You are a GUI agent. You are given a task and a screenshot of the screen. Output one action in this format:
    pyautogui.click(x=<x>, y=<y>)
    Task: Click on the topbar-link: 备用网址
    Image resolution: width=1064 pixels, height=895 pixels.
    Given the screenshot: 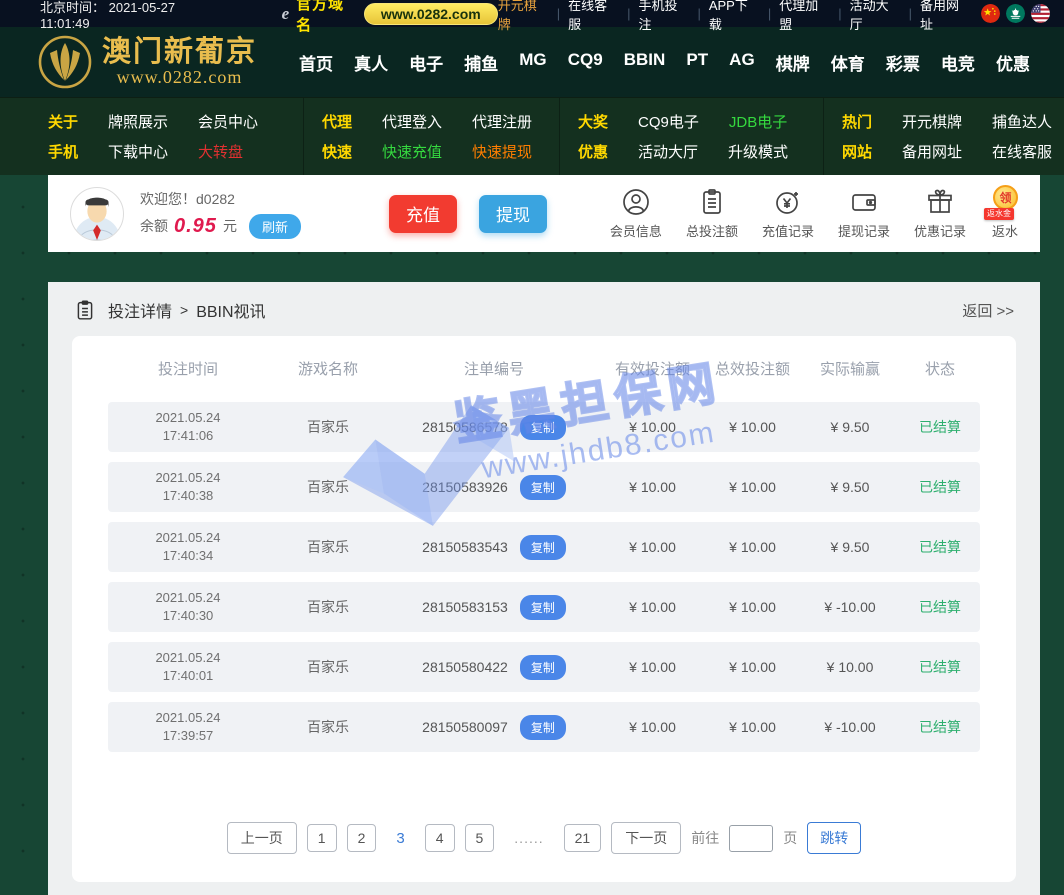 What is the action you would take?
    pyautogui.click(x=945, y=16)
    